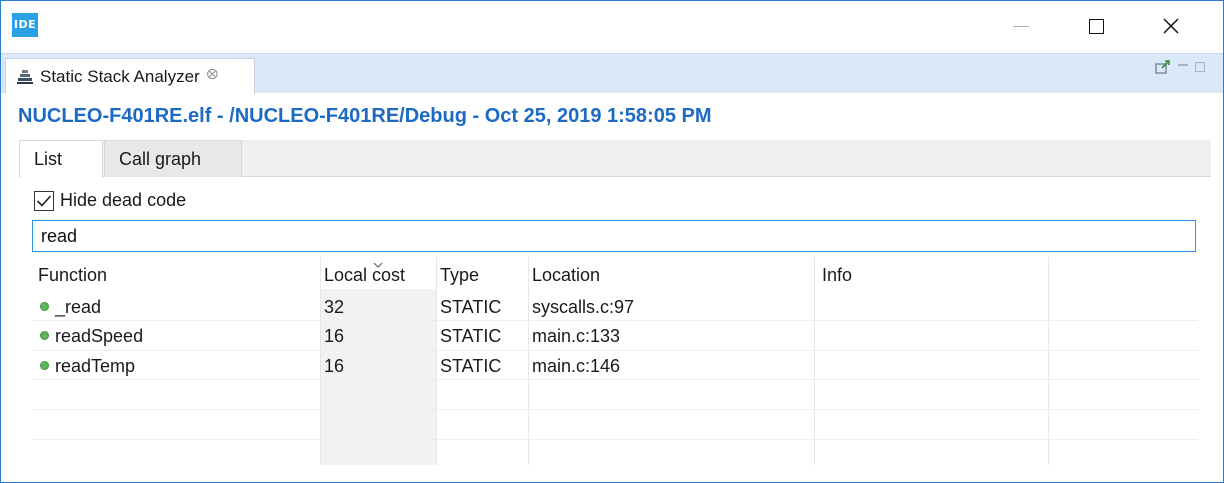 The image size is (1224, 483). What do you see at coordinates (1180, 67) in the screenshot?
I see `view-toolbar` at bounding box center [1180, 67].